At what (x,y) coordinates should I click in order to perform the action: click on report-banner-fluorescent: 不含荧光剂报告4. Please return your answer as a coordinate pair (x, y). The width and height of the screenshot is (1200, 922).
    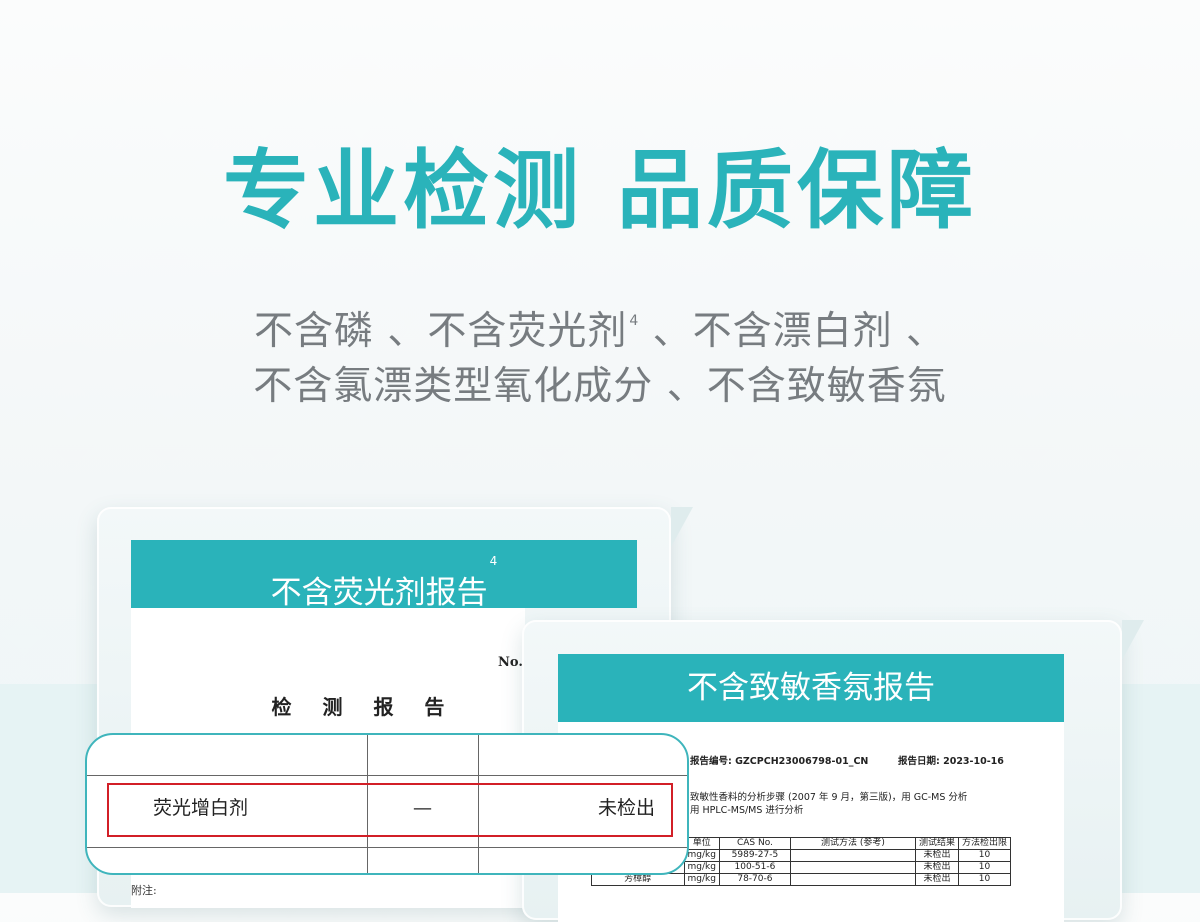
    Looking at the image, I should click on (384, 574).